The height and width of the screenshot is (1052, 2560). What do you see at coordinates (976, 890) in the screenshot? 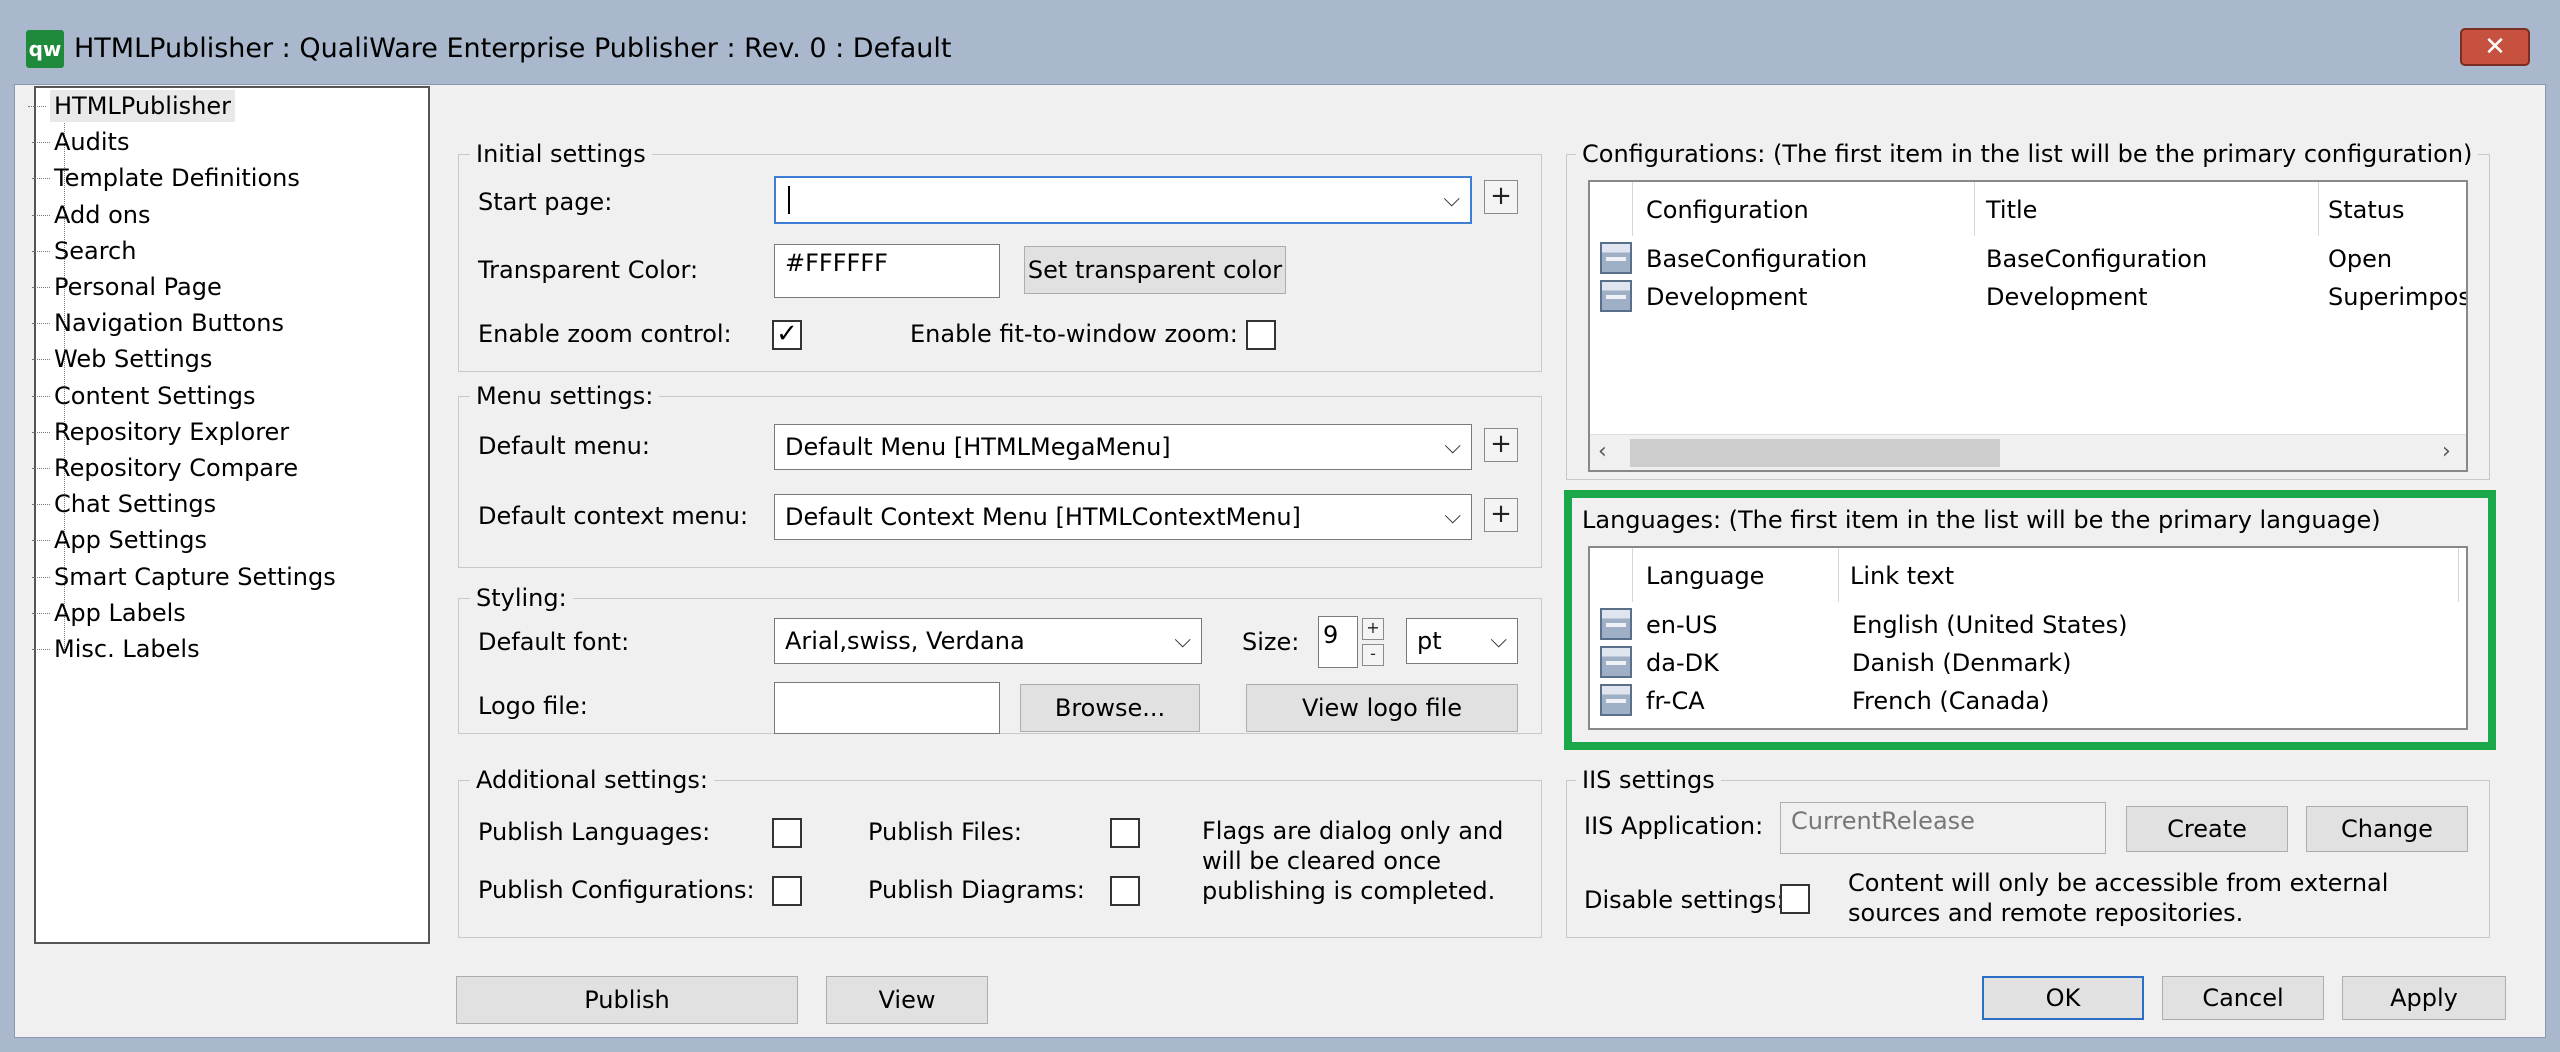
I see `publish-diagrams-label: Publish Diagrams:` at bounding box center [976, 890].